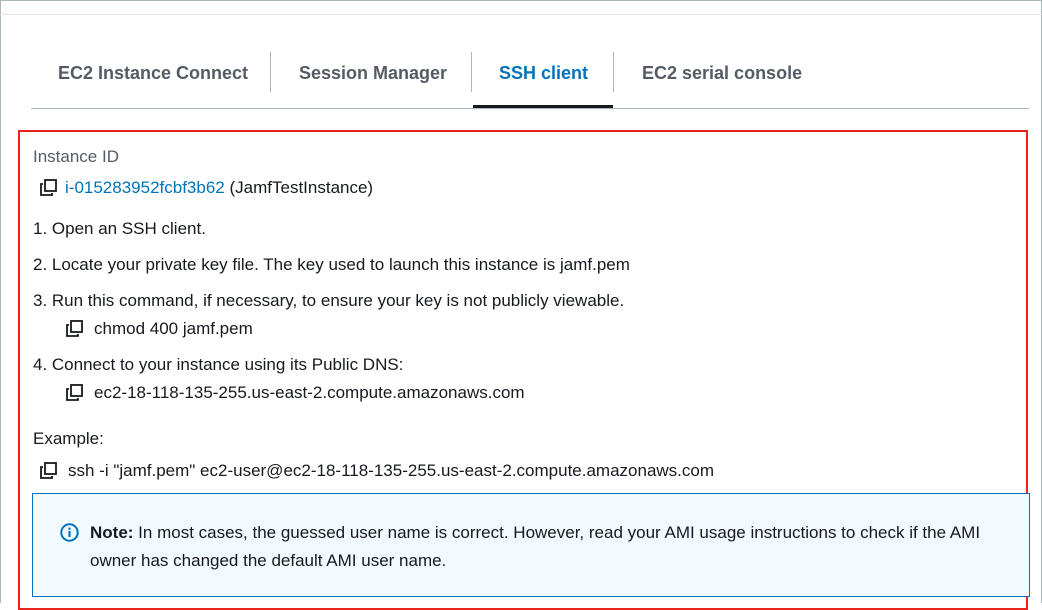 The width and height of the screenshot is (1042, 610). Describe the element at coordinates (301, 187) in the screenshot. I see `instance-name: (JamfTestInstance)` at that location.